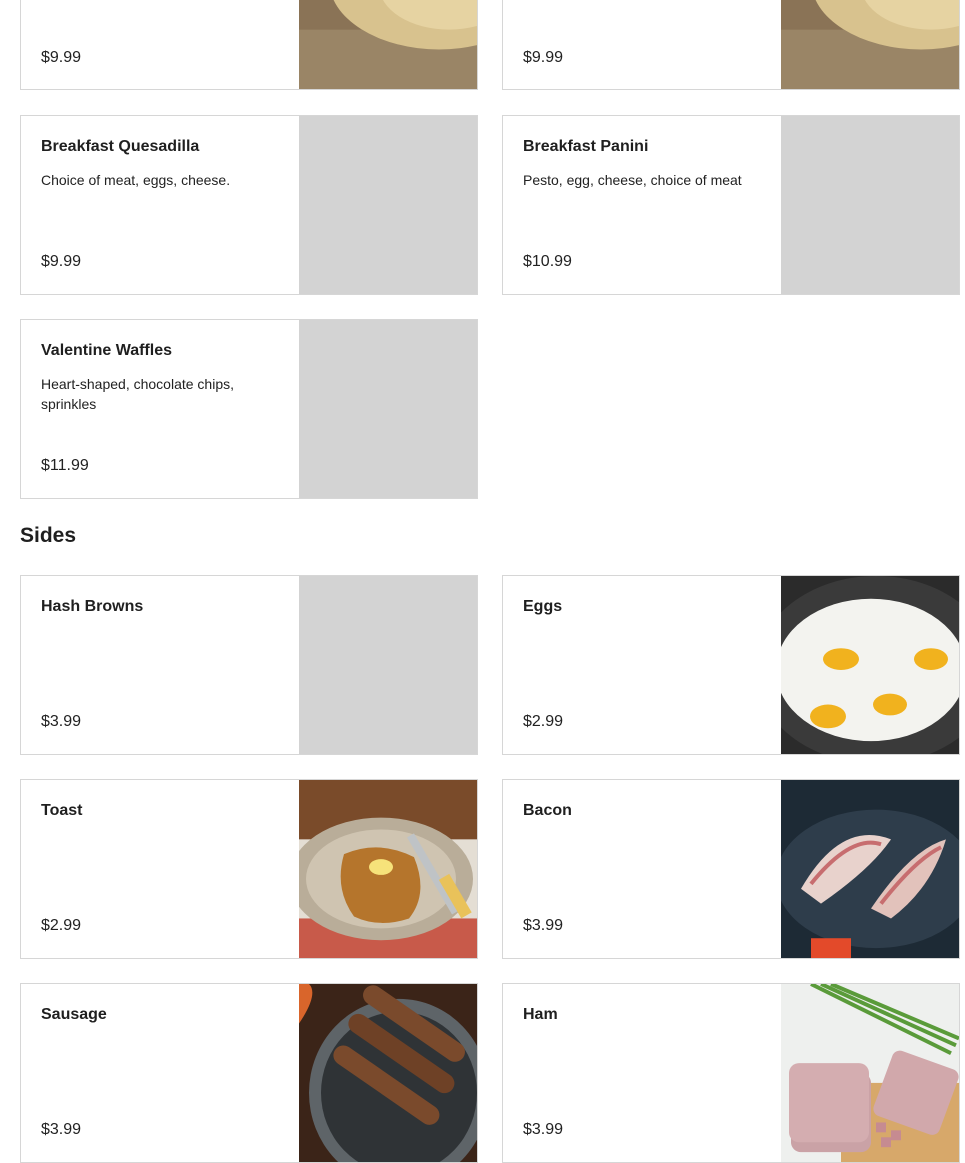 This screenshot has width=965, height=1163. Describe the element at coordinates (65, 465) in the screenshot. I see `menu-item-price: $11.99` at that location.